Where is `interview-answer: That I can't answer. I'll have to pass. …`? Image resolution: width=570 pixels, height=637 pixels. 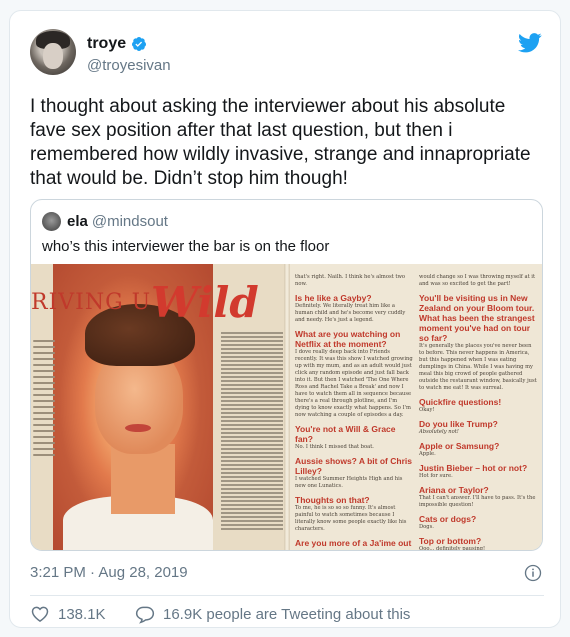
interview-answer: That I can't answer. I'll have to pass. … is located at coordinates (477, 501).